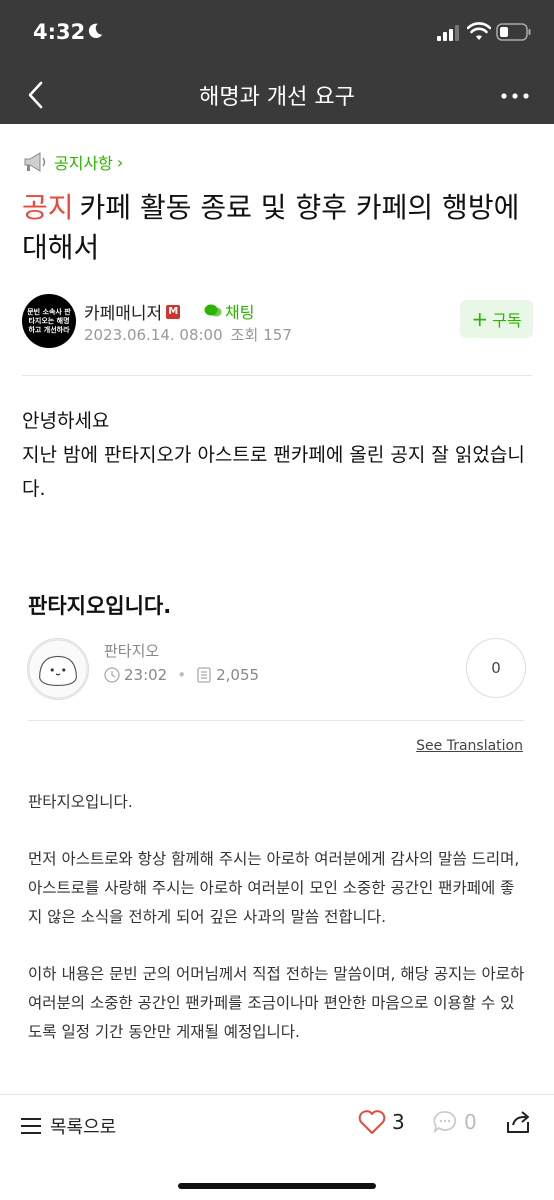 This screenshot has width=554, height=1200. What do you see at coordinates (59, 32) in the screenshot?
I see `status-time: 4:32` at bounding box center [59, 32].